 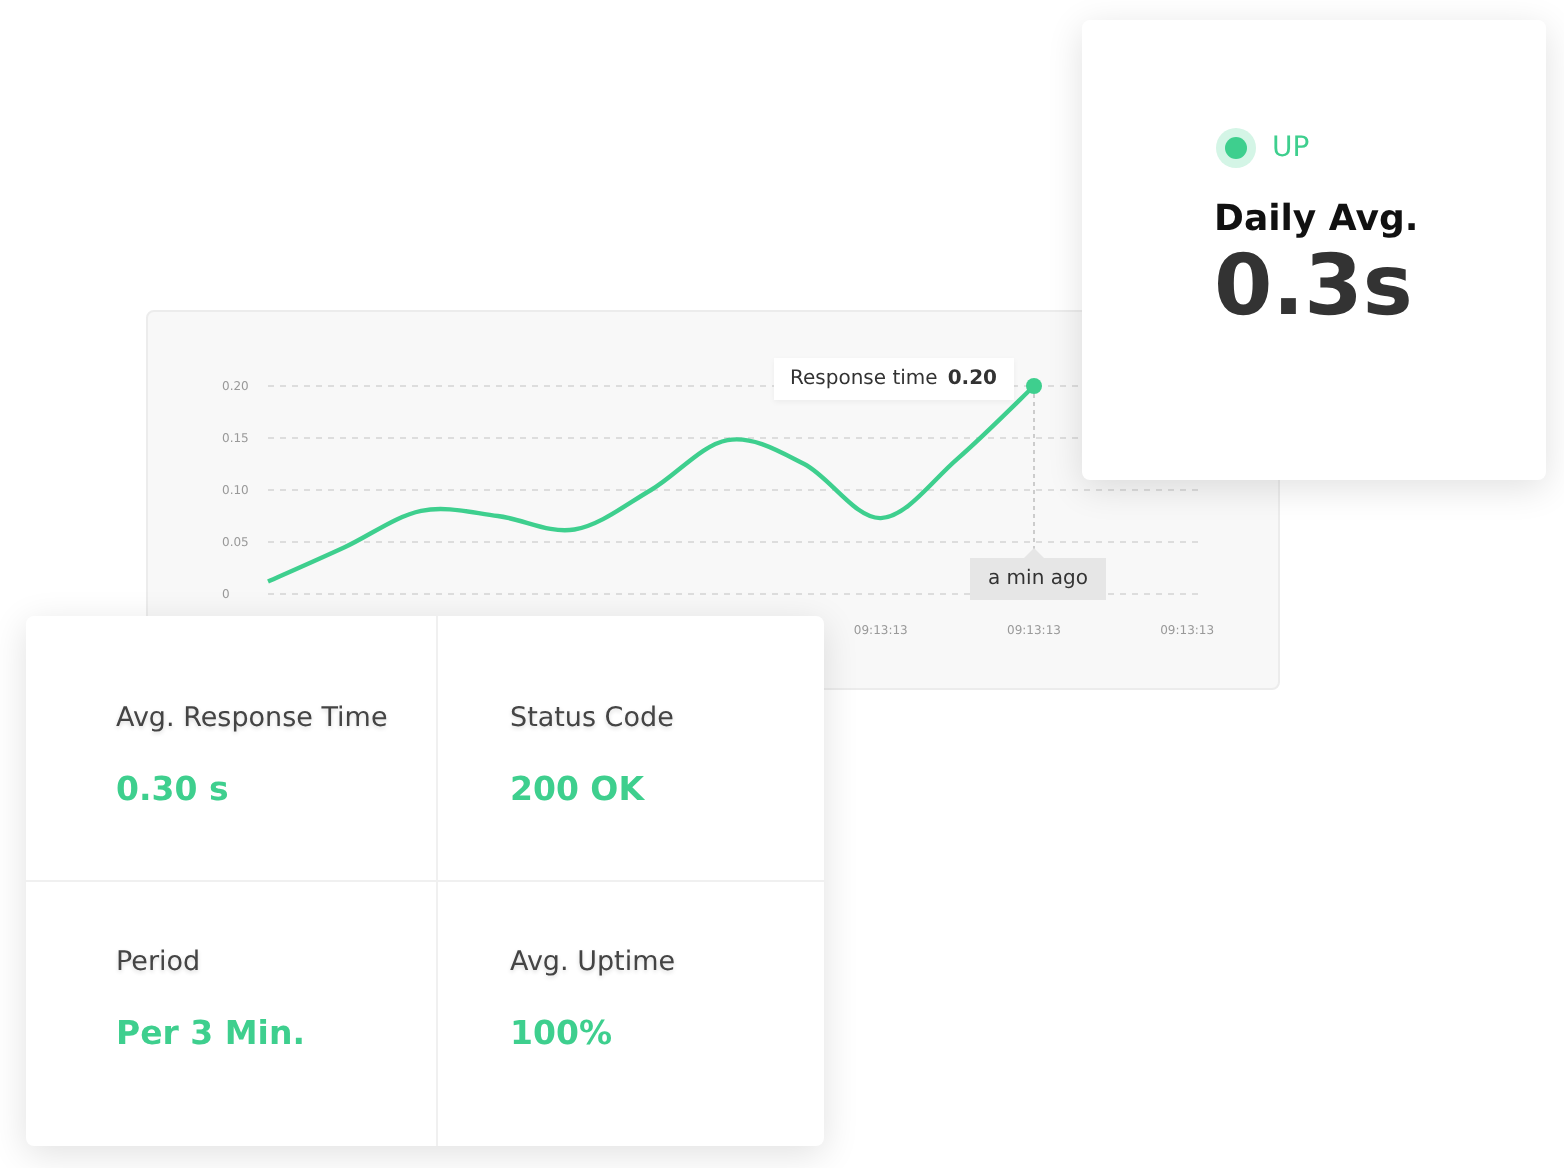 What do you see at coordinates (593, 718) in the screenshot?
I see `metric-label: Status Code` at bounding box center [593, 718].